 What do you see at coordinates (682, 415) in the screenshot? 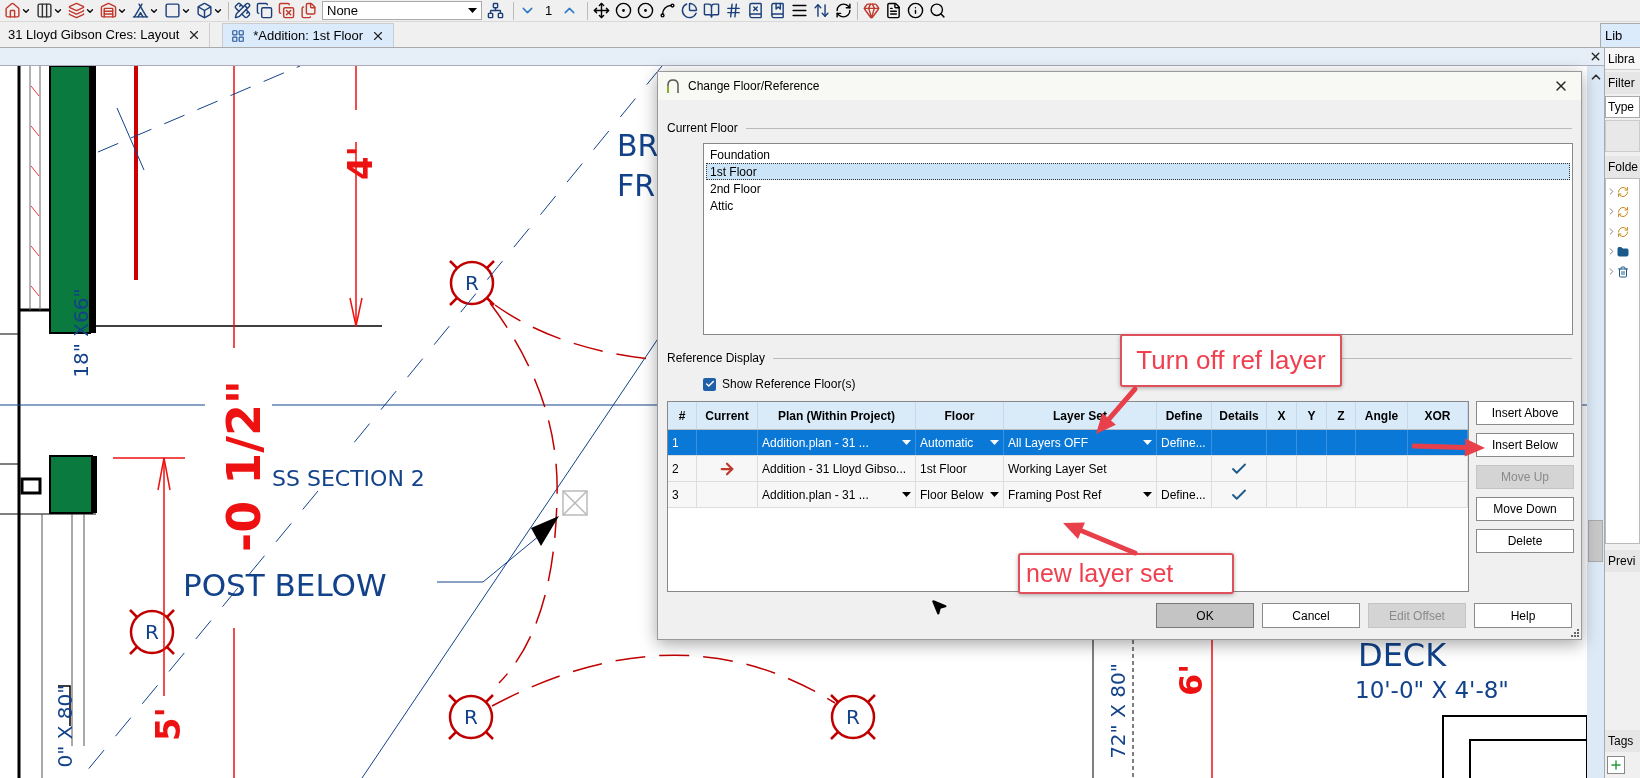
I see `column-header: #` at bounding box center [682, 415].